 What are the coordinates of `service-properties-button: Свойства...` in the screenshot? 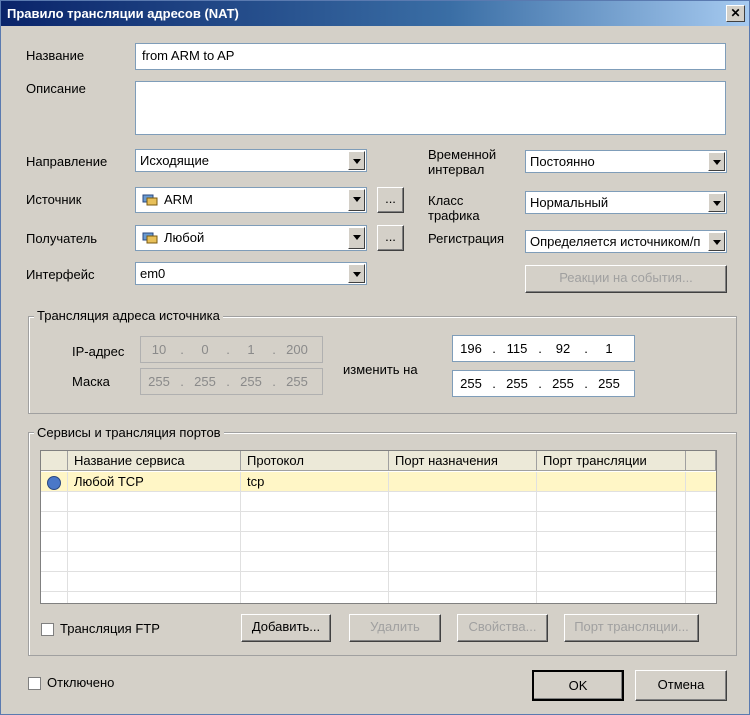 It's located at (502, 628).